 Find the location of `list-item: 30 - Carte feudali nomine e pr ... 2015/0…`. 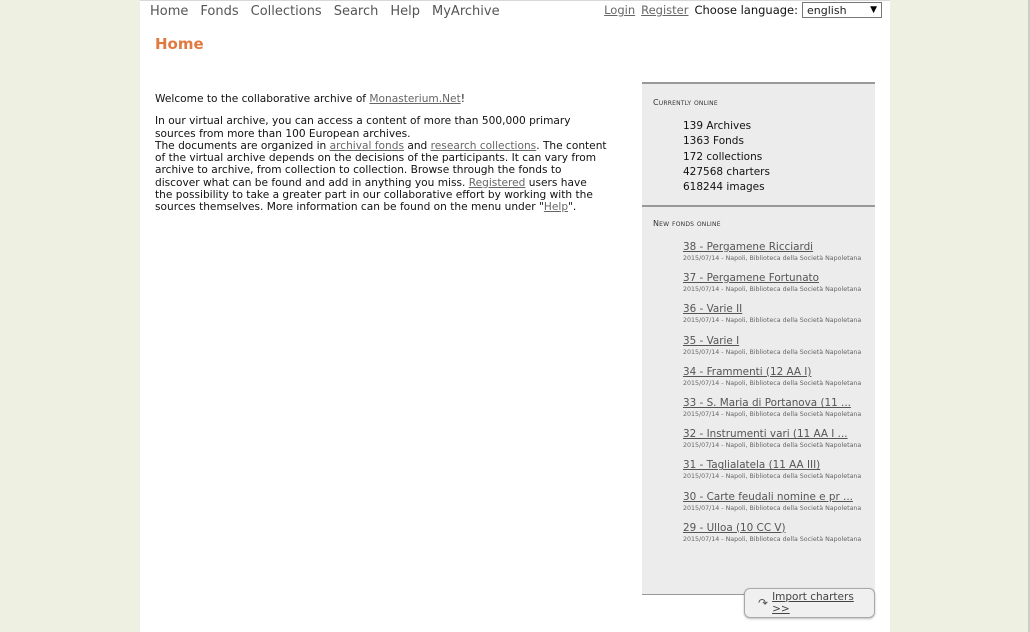

list-item: 30 - Carte feudali nomine e pr ... 2015/0… is located at coordinates (779, 506).